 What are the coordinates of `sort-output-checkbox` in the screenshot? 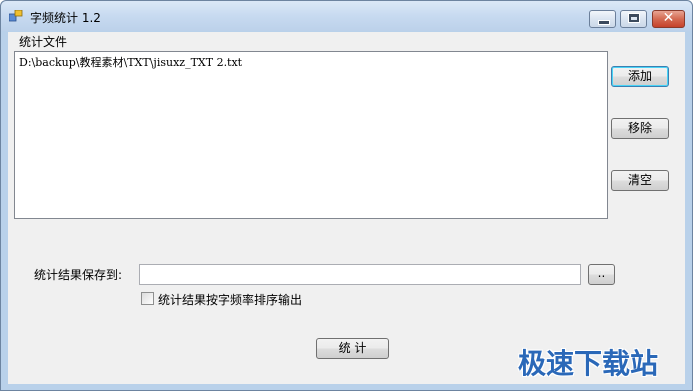 It's located at (147, 298).